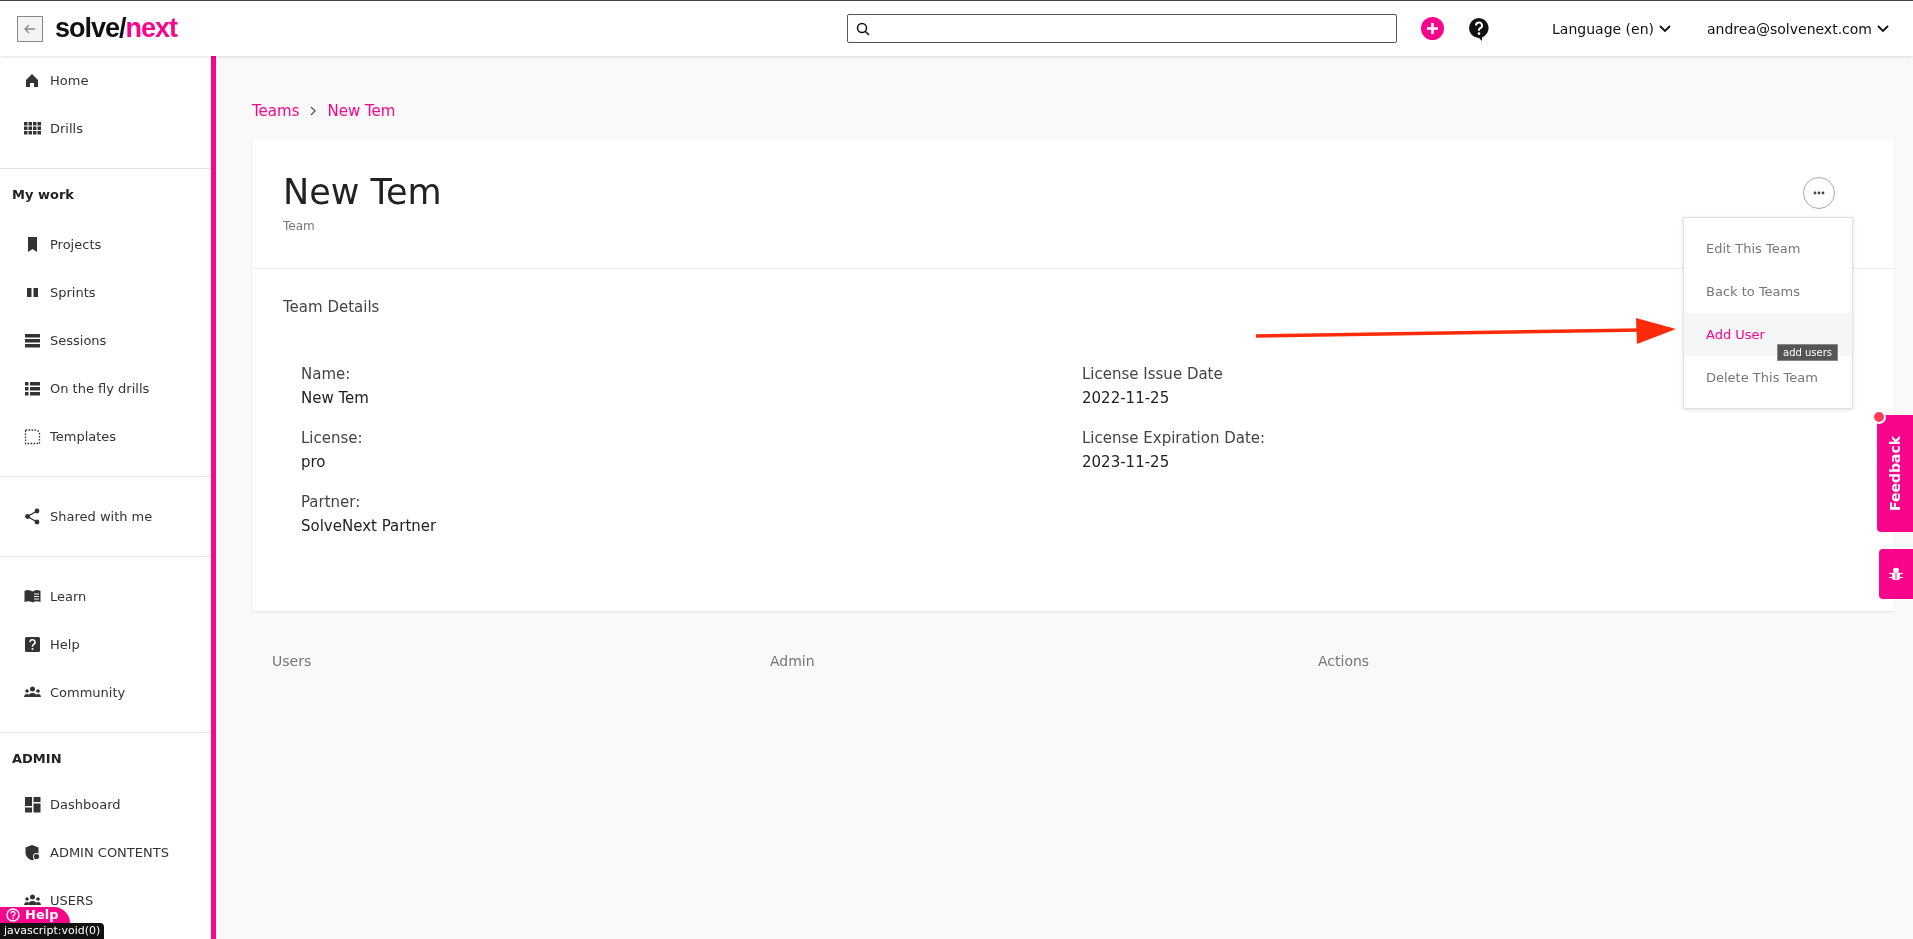  Describe the element at coordinates (326, 374) in the screenshot. I see `field-label: Name:` at that location.